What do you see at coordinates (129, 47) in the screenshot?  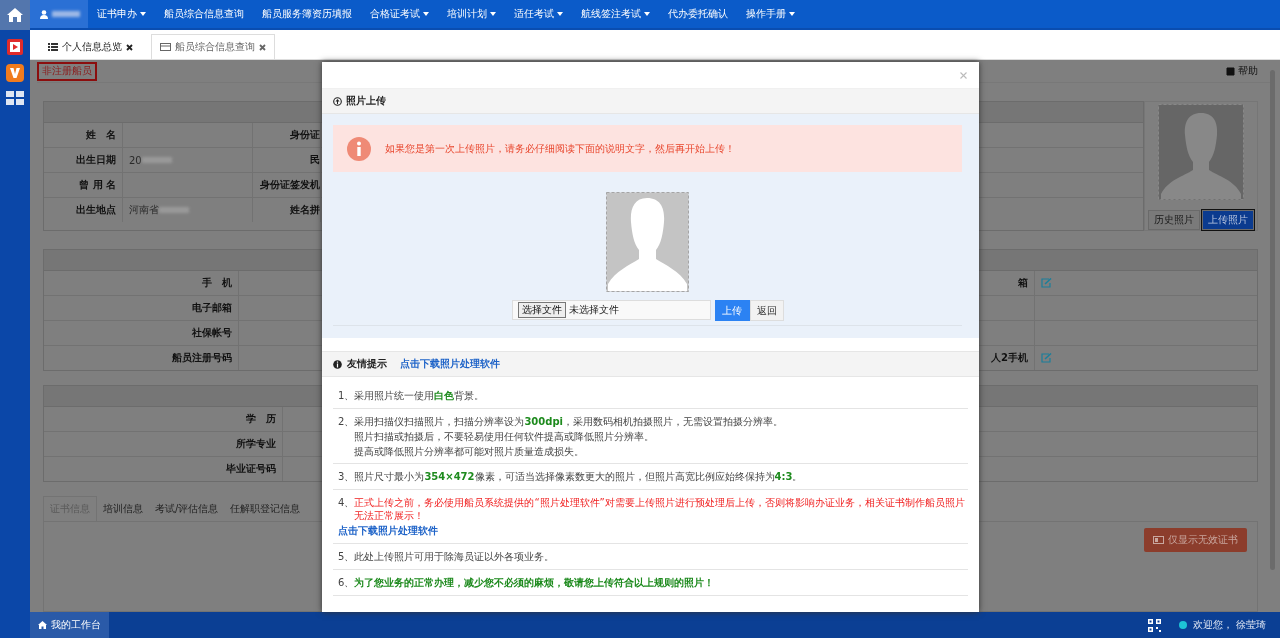 I see `close-icon` at bounding box center [129, 47].